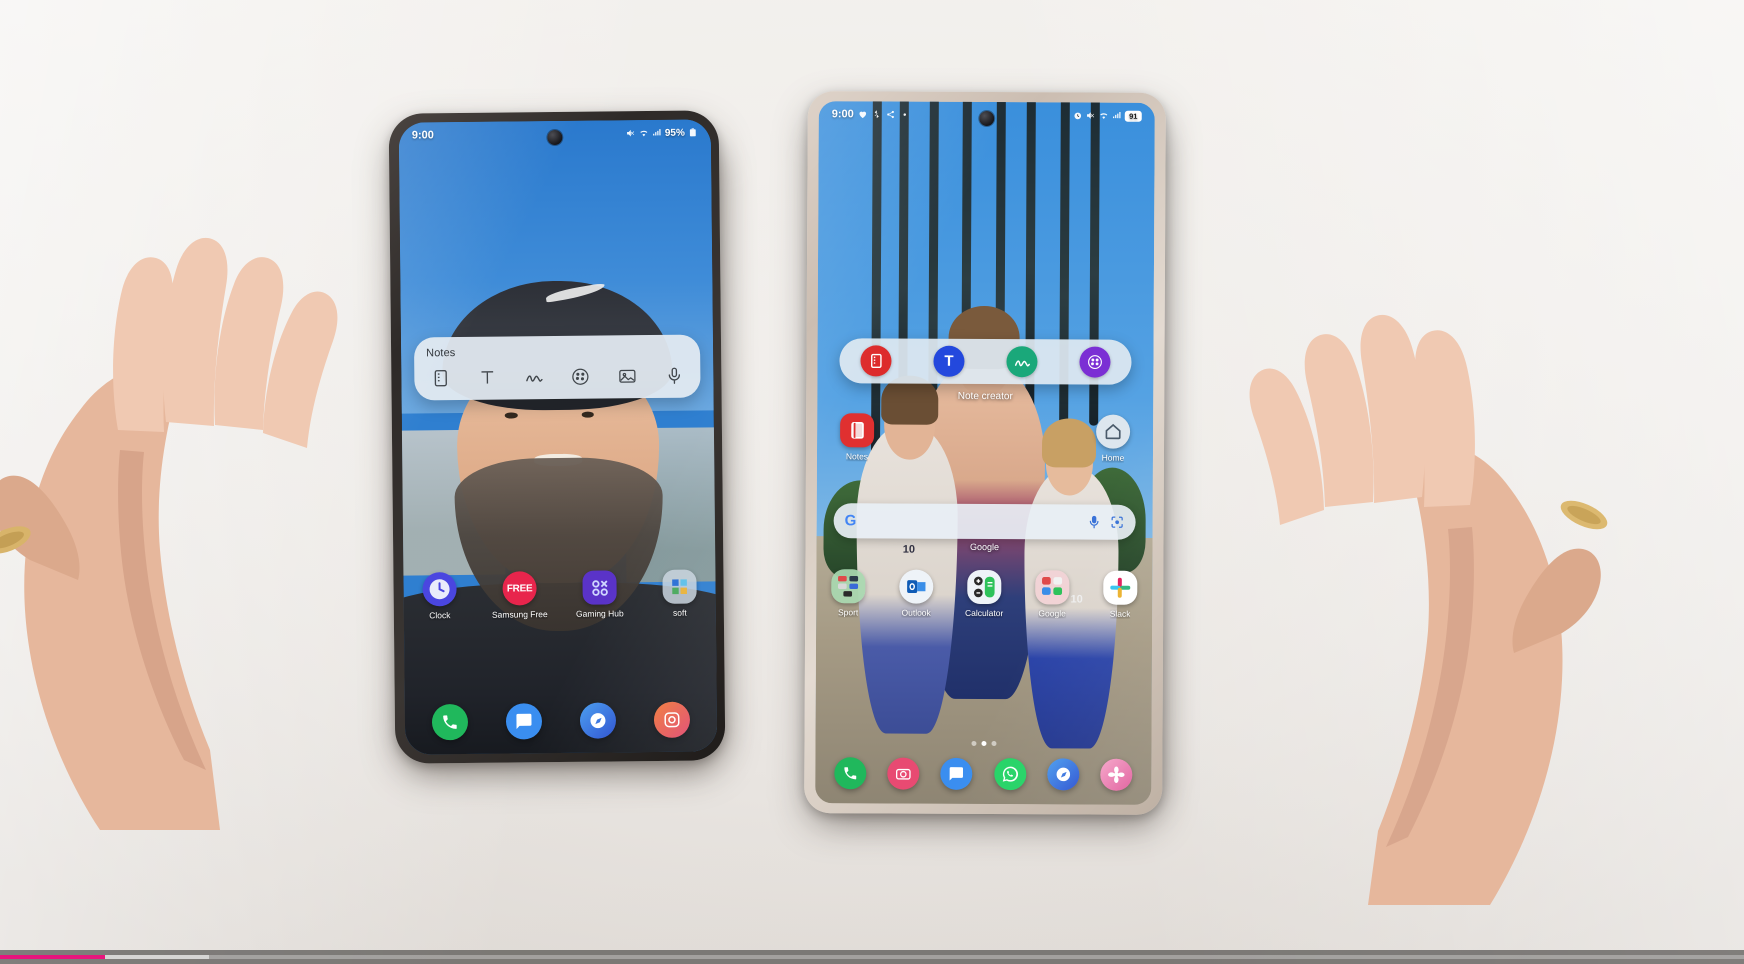 The image size is (1744, 964). What do you see at coordinates (1113, 431) in the screenshot?
I see `home-icon` at bounding box center [1113, 431].